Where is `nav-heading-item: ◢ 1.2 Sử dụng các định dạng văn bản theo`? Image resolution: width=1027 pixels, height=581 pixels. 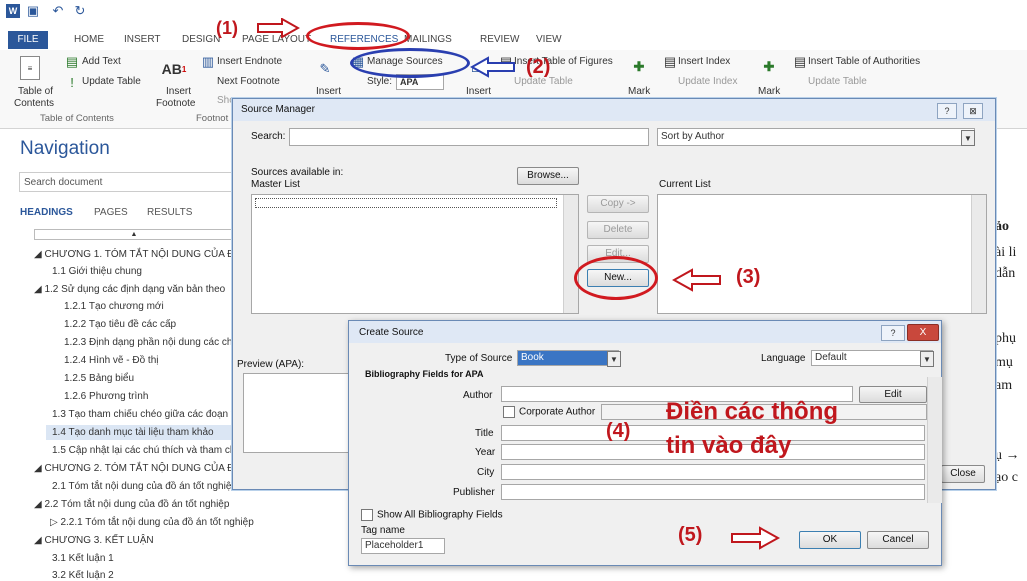 nav-heading-item: ◢ 1.2 Sử dụng các định dạng văn bản theo is located at coordinates (129, 289).